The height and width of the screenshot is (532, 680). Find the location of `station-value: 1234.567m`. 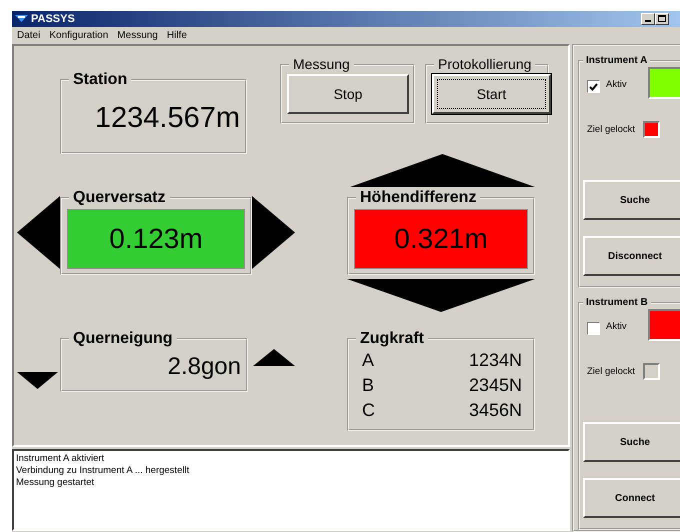

station-value: 1234.567m is located at coordinates (167, 118).